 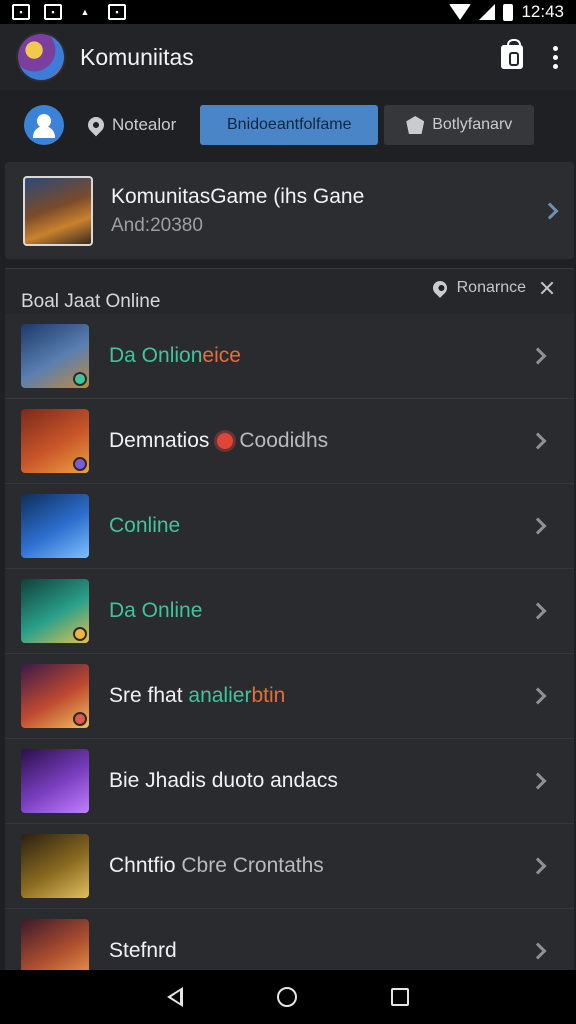 What do you see at coordinates (289, 939) in the screenshot?
I see `list-item: Stefnrd` at bounding box center [289, 939].